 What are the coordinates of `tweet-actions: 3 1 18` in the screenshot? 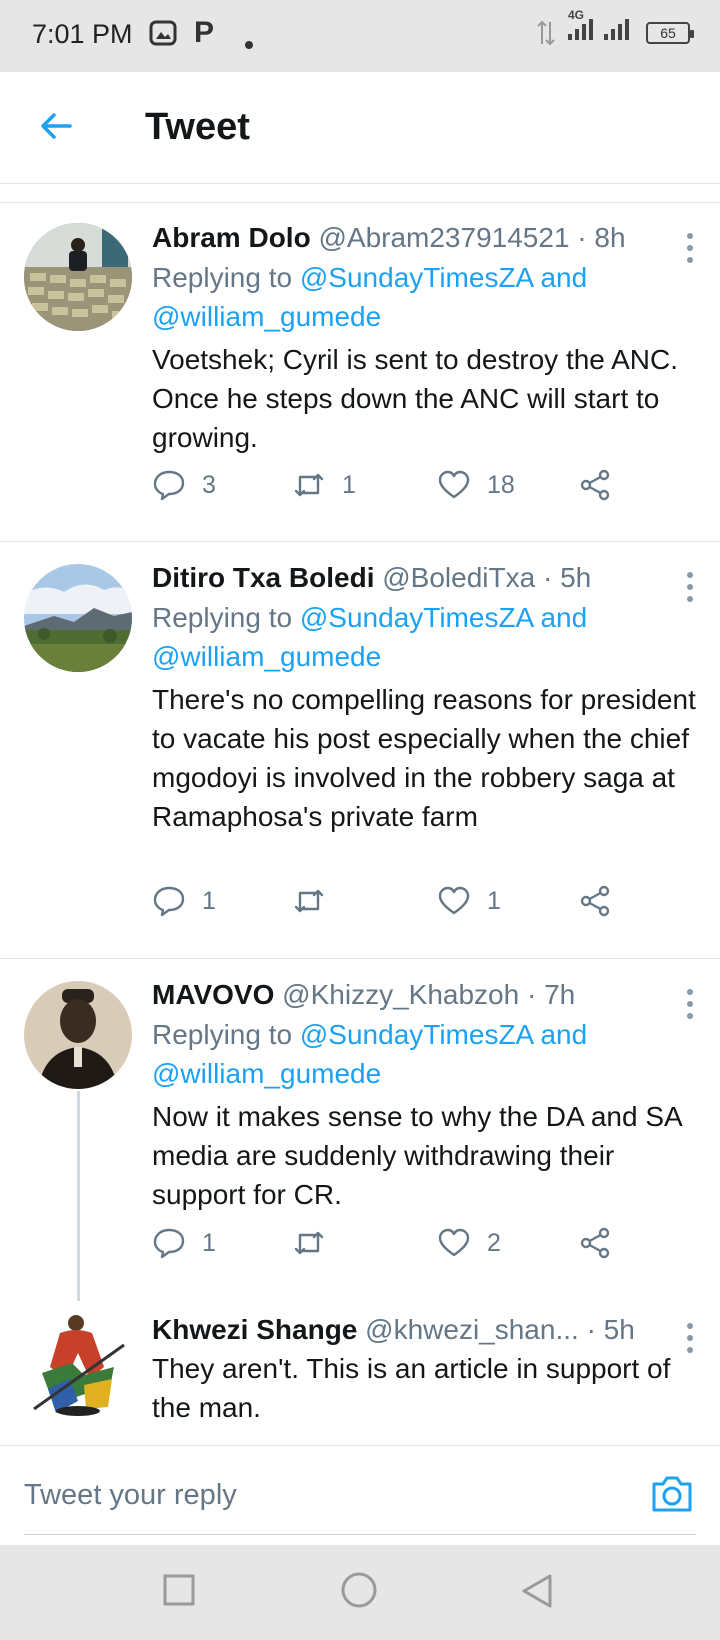 It's located at (387, 488).